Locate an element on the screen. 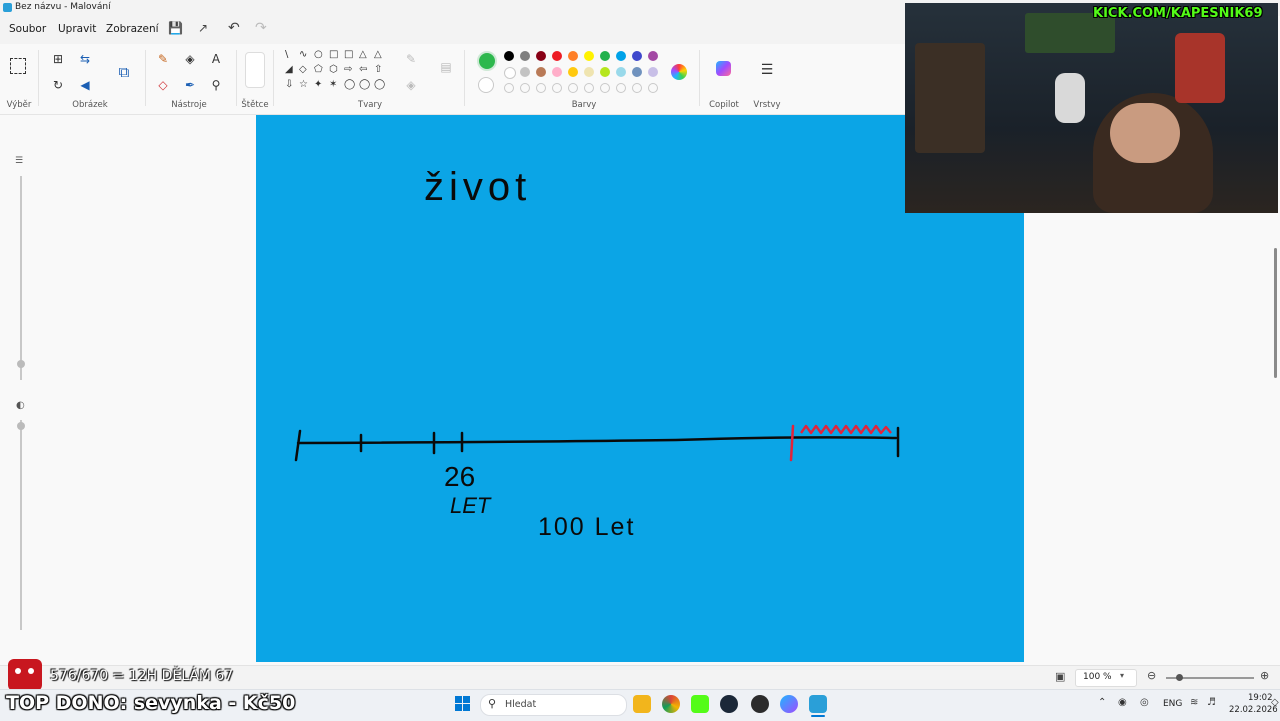 The height and width of the screenshot is (721, 1280). brush-icon is located at coordinates (255, 70).